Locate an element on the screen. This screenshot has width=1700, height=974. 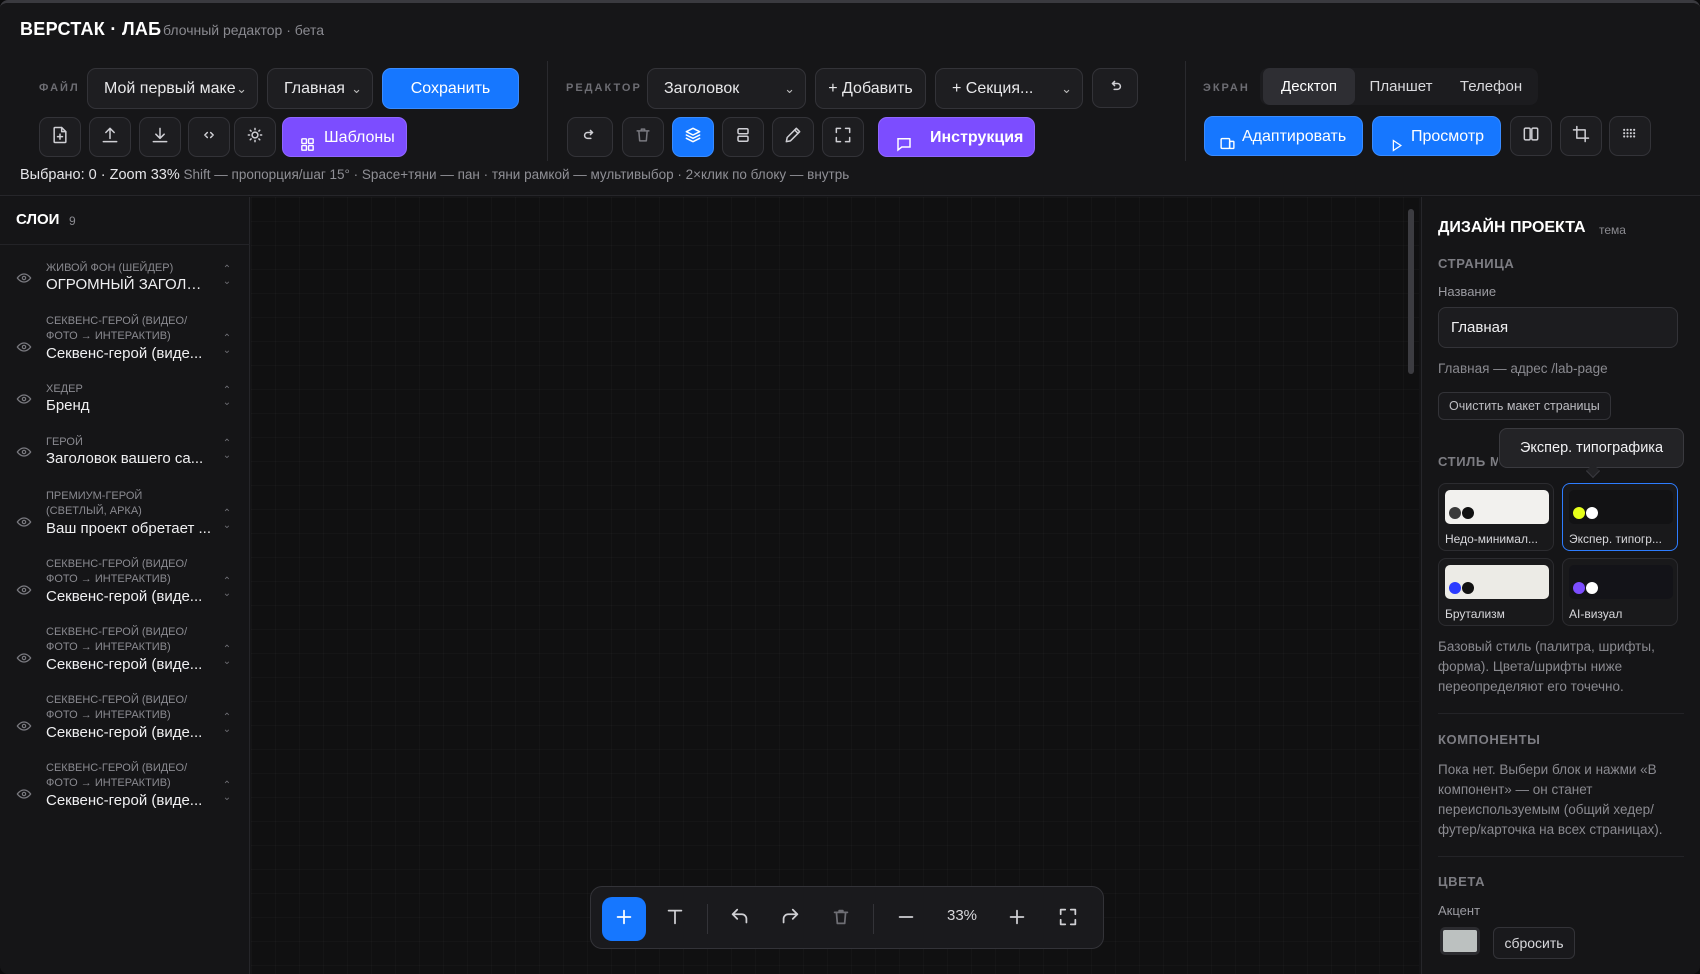
clear-page-button: Очистить макет страницы is located at coordinates (1524, 406).